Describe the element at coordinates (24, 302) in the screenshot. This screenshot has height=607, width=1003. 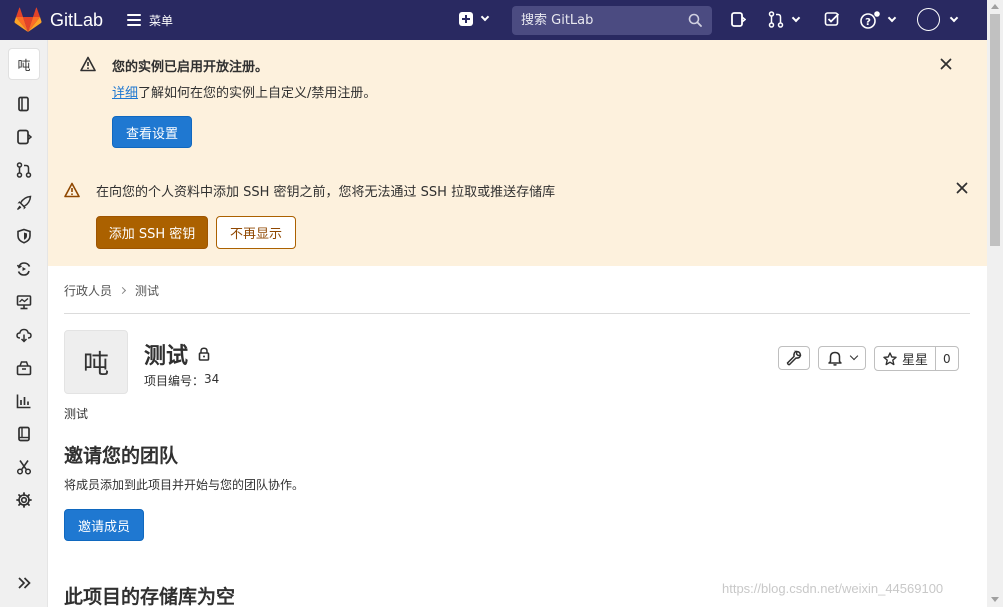
I see `monitor-icon` at that location.